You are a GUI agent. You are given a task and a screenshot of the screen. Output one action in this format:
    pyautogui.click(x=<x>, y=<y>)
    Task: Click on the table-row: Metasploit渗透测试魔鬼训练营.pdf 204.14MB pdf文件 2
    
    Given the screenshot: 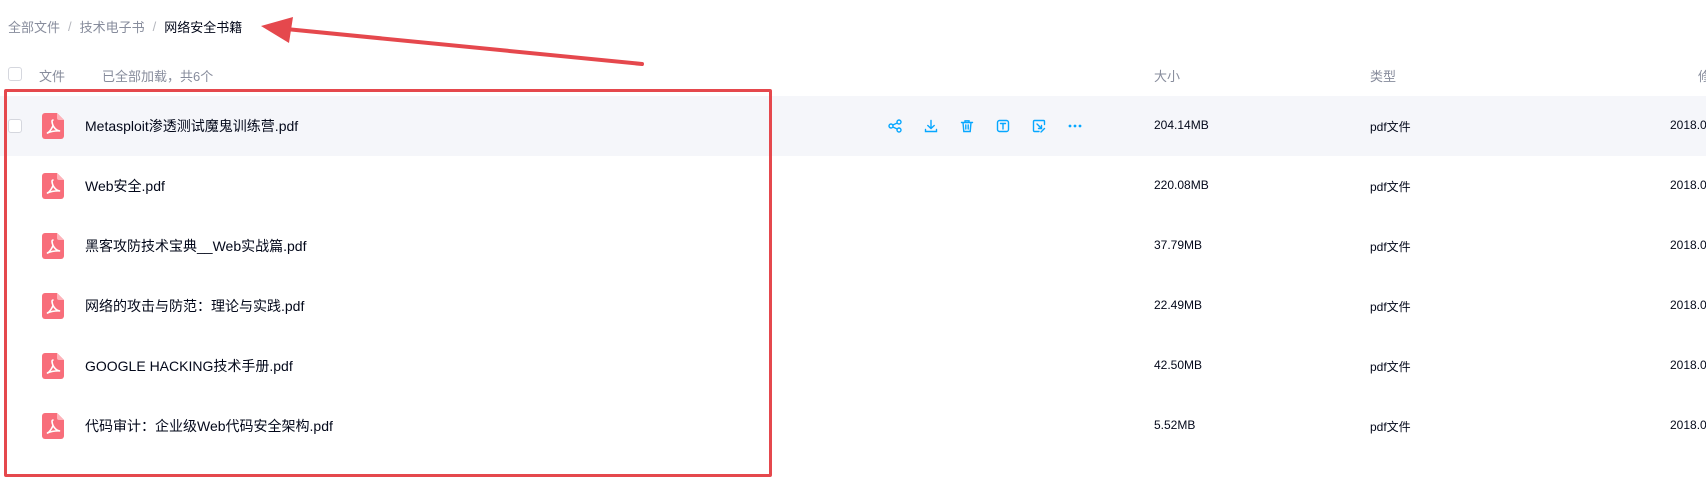 What is the action you would take?
    pyautogui.click(x=853, y=126)
    